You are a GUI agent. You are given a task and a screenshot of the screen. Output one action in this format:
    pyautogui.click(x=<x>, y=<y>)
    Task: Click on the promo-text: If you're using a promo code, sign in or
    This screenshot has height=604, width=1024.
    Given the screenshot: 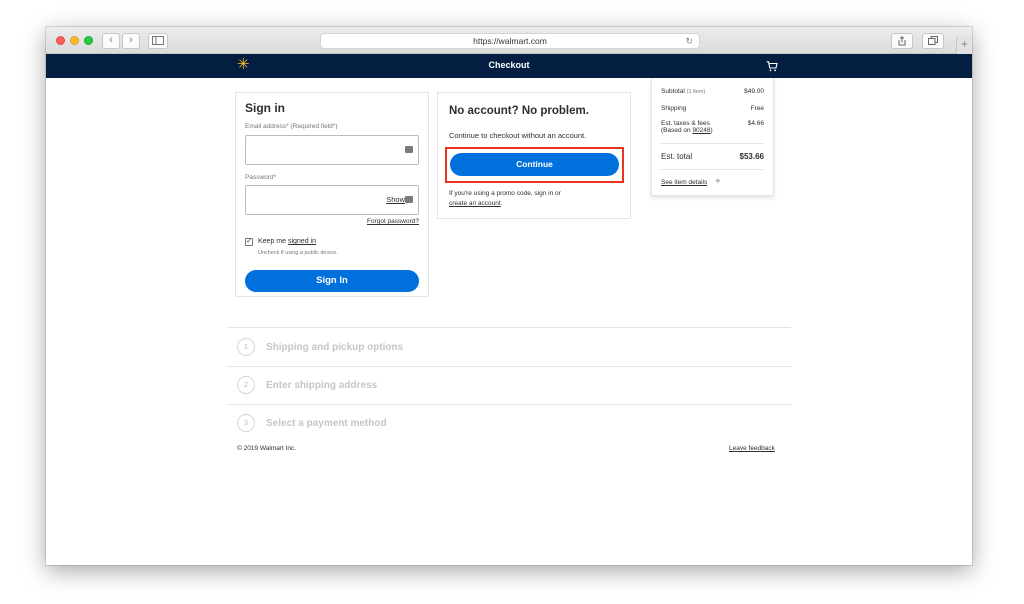 What is the action you would take?
    pyautogui.click(x=505, y=193)
    